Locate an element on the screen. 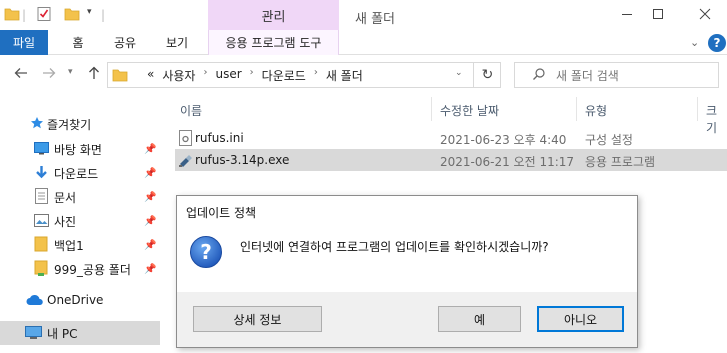 Image resolution: width=727 pixels, height=353 pixels. column-header-name: 이름 is located at coordinates (191, 110).